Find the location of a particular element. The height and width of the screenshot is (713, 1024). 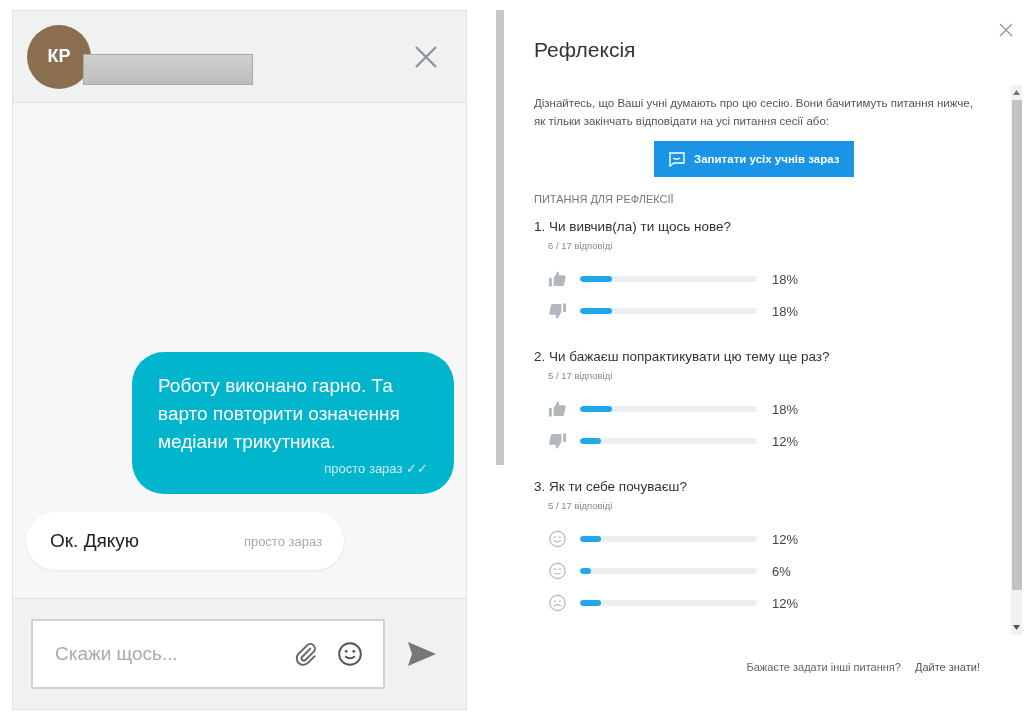

message-time: просто зараз is located at coordinates (282, 541).